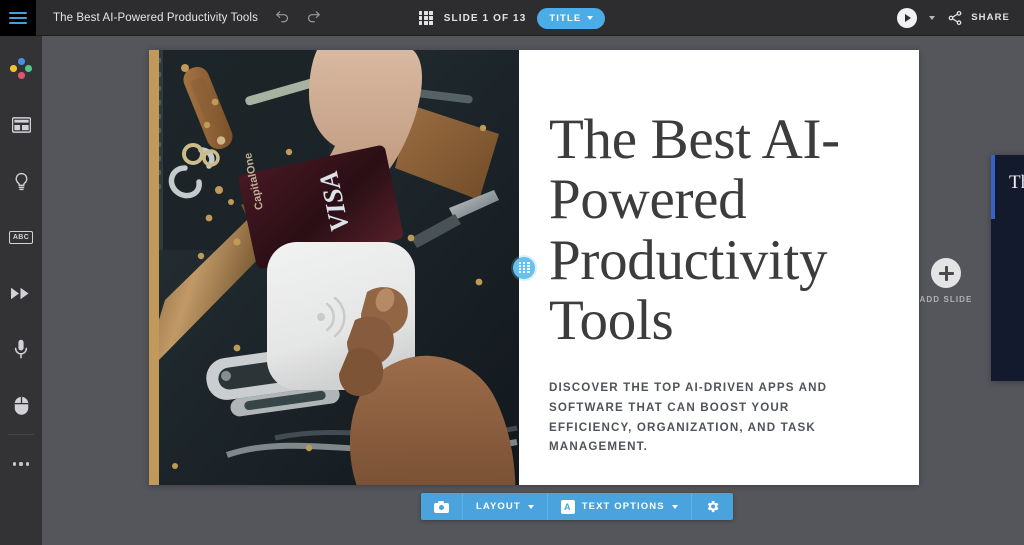 Image resolution: width=1024 pixels, height=545 pixels. What do you see at coordinates (485, 18) in the screenshot?
I see `slide-counter: SLIDE 1 OF 13` at bounding box center [485, 18].